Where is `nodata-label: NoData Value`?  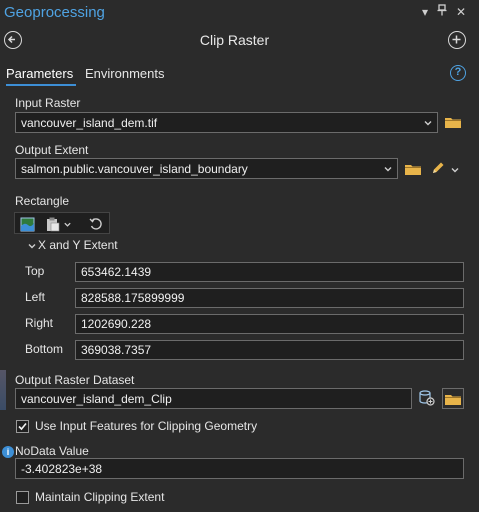 nodata-label: NoData Value is located at coordinates (52, 451).